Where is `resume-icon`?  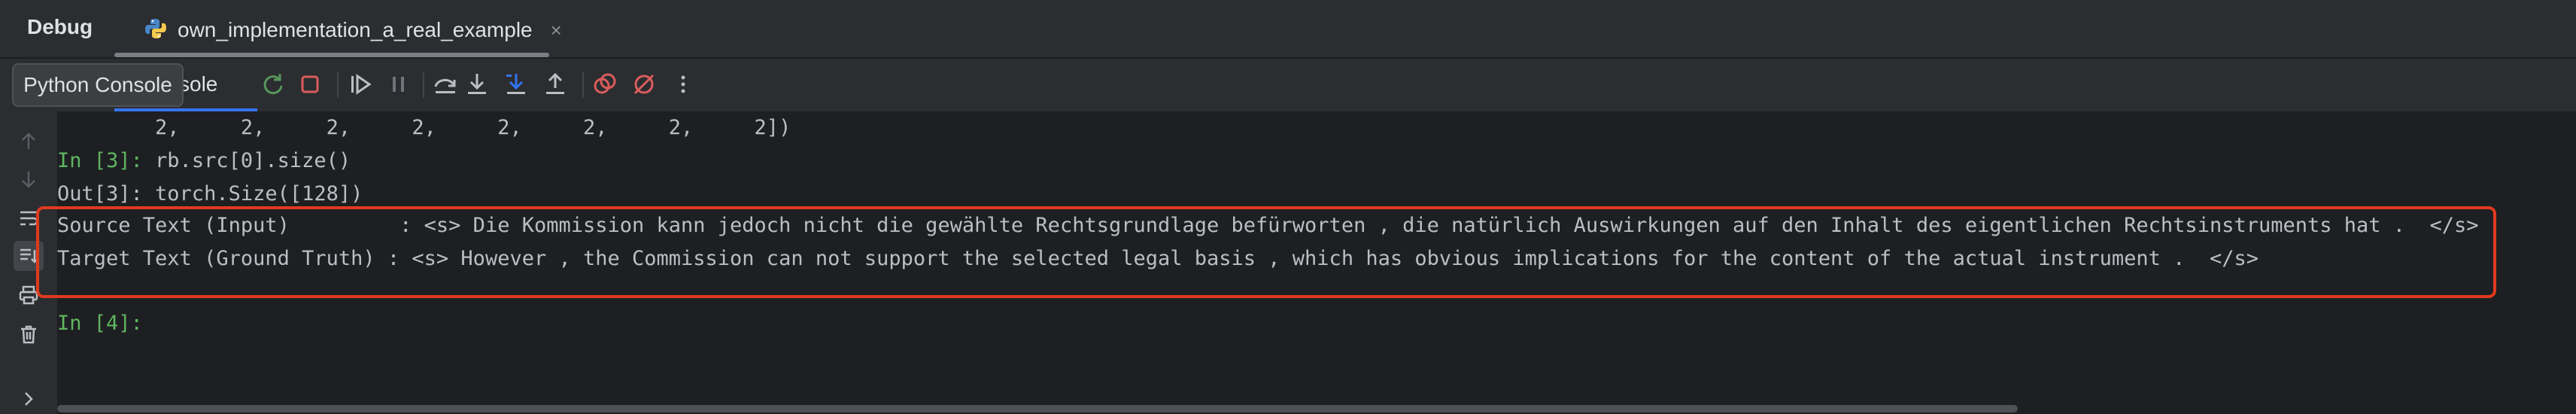 resume-icon is located at coordinates (362, 84).